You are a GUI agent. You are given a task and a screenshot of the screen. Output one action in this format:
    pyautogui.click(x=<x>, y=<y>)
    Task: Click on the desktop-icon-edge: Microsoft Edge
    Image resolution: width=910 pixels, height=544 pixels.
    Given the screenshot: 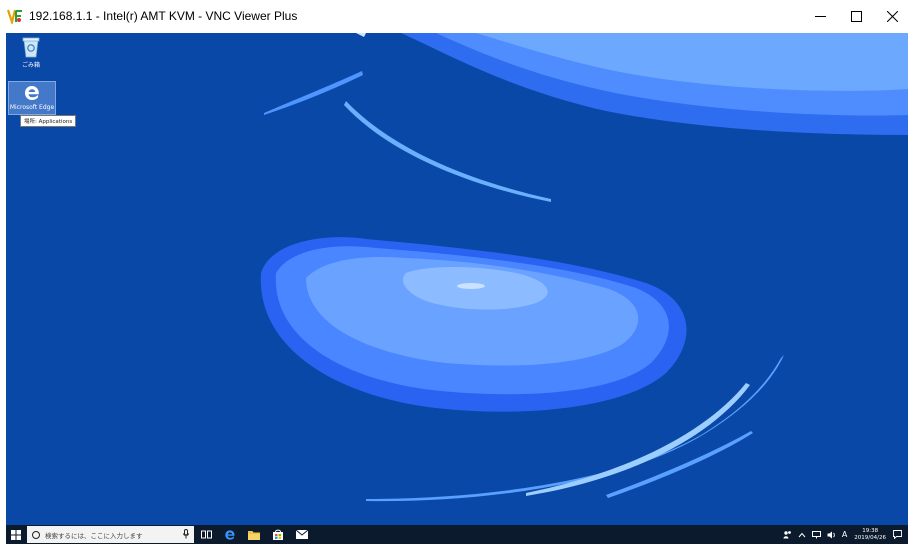 What is the action you would take?
    pyautogui.click(x=32, y=98)
    